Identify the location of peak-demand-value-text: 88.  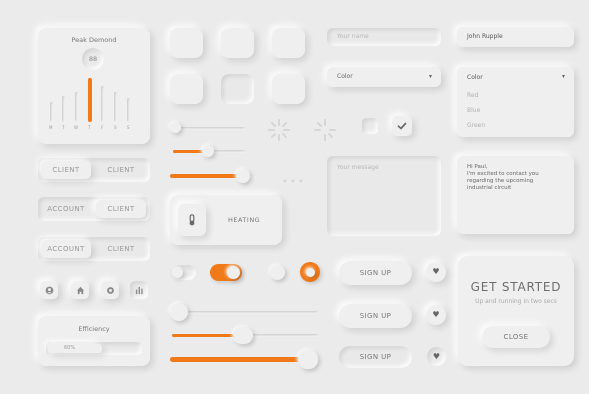
(93, 59).